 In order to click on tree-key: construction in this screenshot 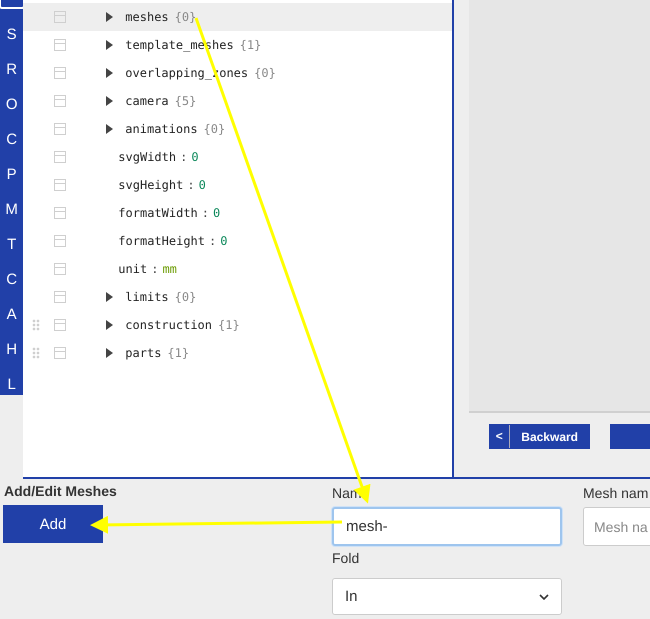, I will do `click(168, 325)`.